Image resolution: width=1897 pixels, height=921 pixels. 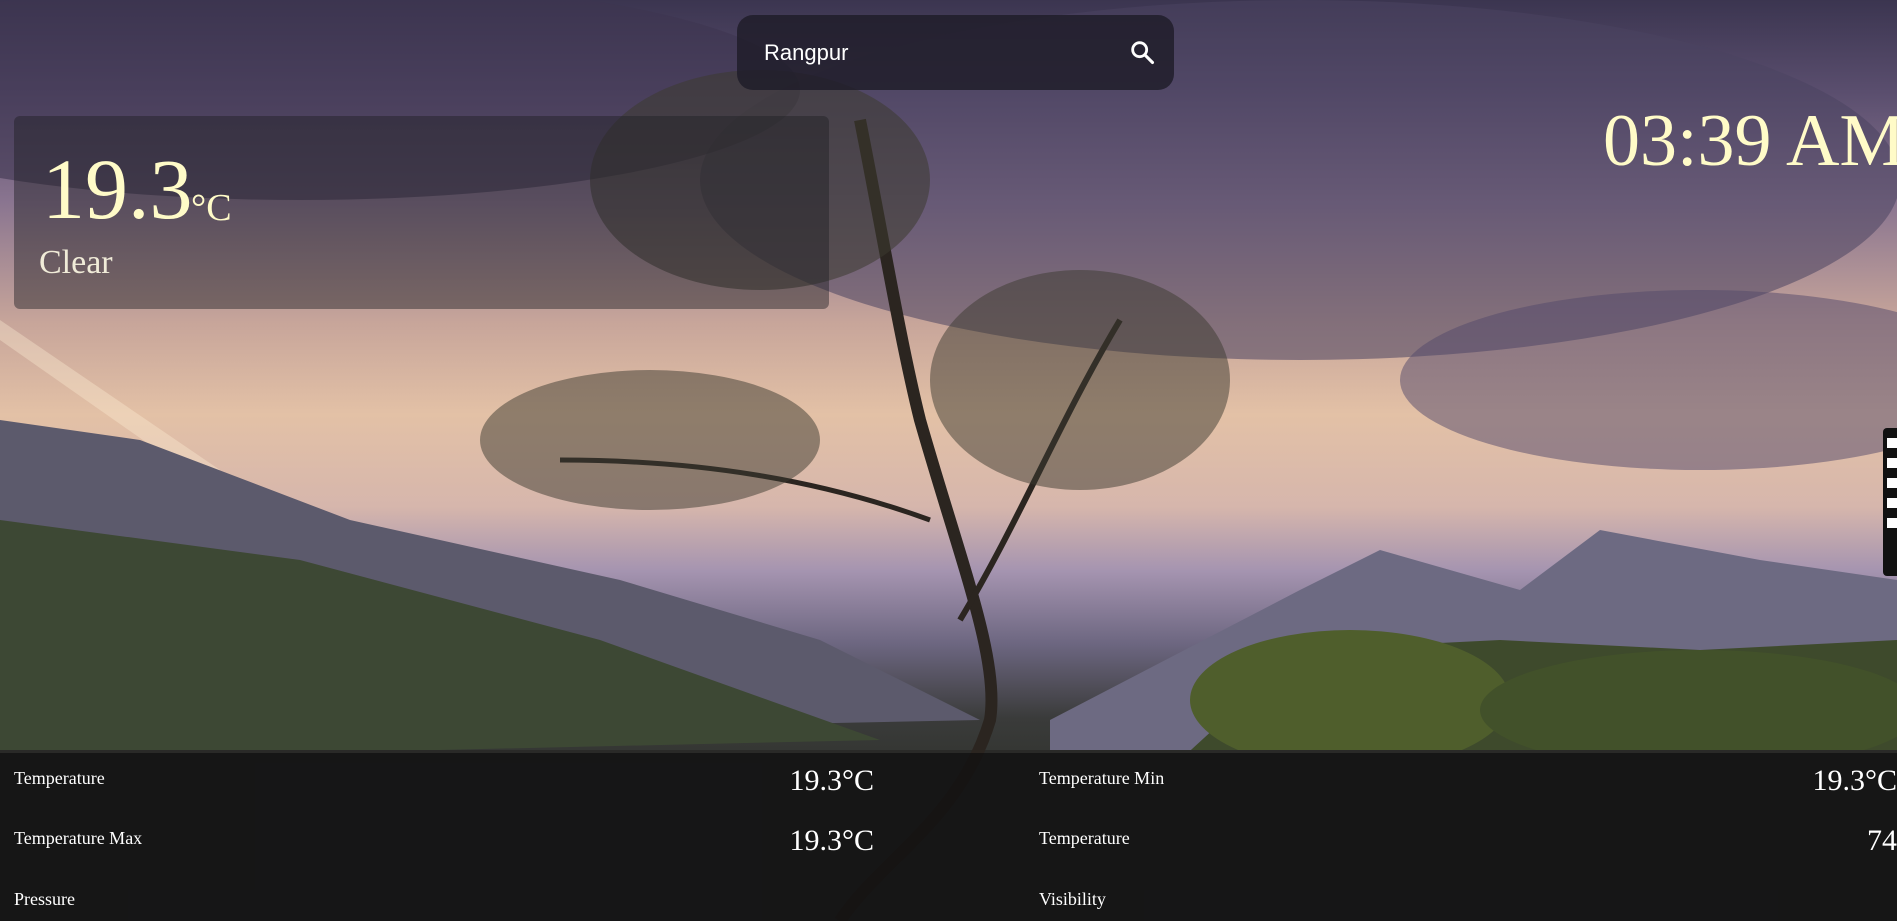 I want to click on detail-label: Temperature Max, so click(x=78, y=838).